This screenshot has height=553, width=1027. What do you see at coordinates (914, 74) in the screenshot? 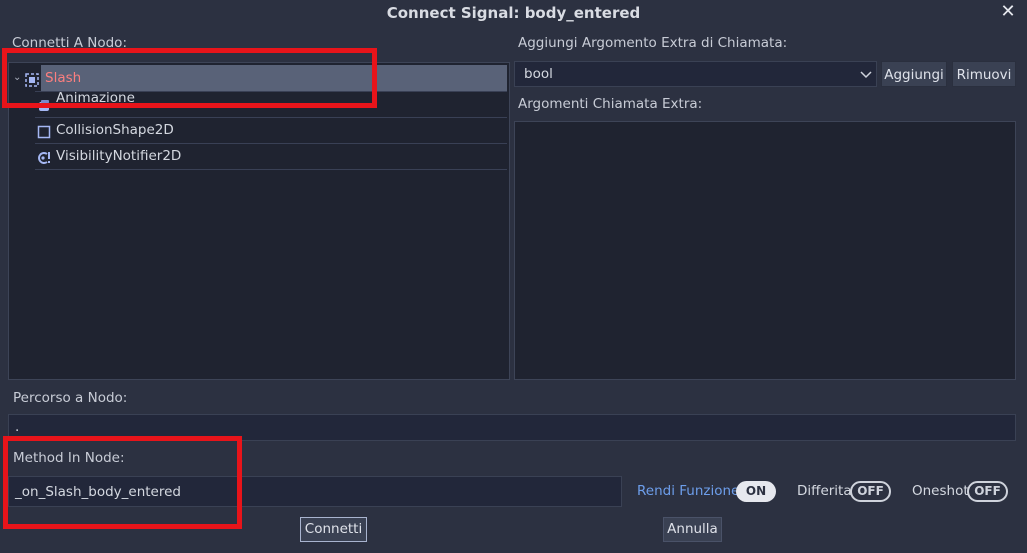
I see `add-argument-button: Aggiungi` at bounding box center [914, 74].